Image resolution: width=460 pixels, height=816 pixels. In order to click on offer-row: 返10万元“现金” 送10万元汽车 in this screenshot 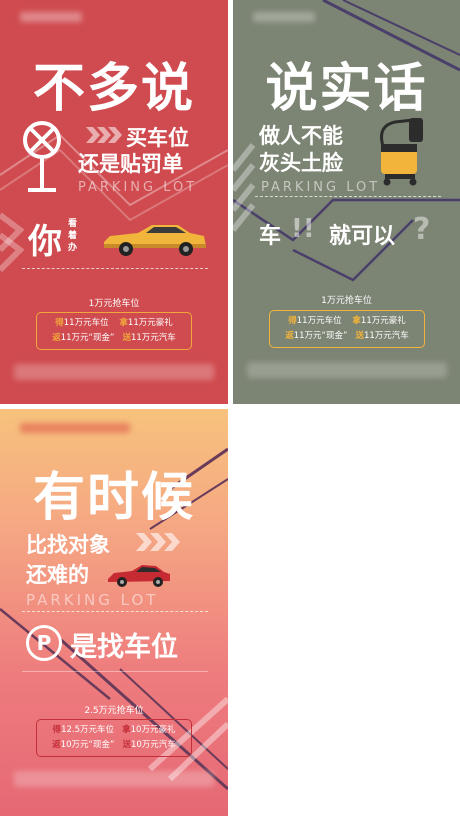, I will do `click(114, 745)`.